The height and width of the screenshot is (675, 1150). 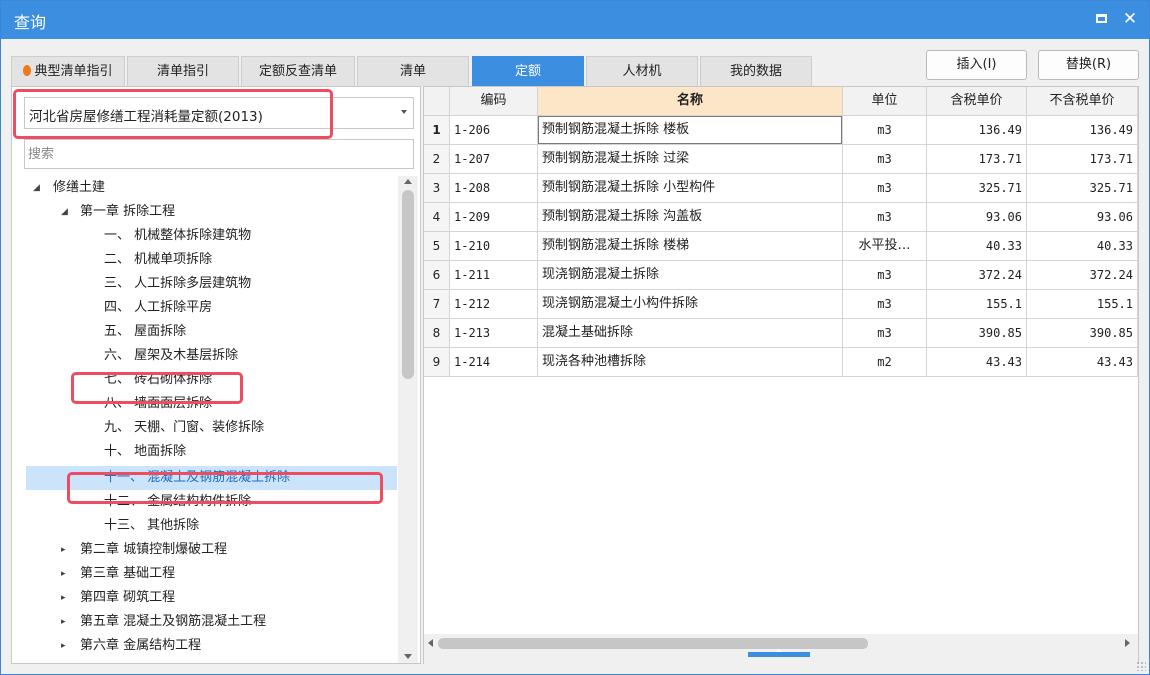 What do you see at coordinates (756, 71) in the screenshot?
I see `tab-my-data: 我的数据` at bounding box center [756, 71].